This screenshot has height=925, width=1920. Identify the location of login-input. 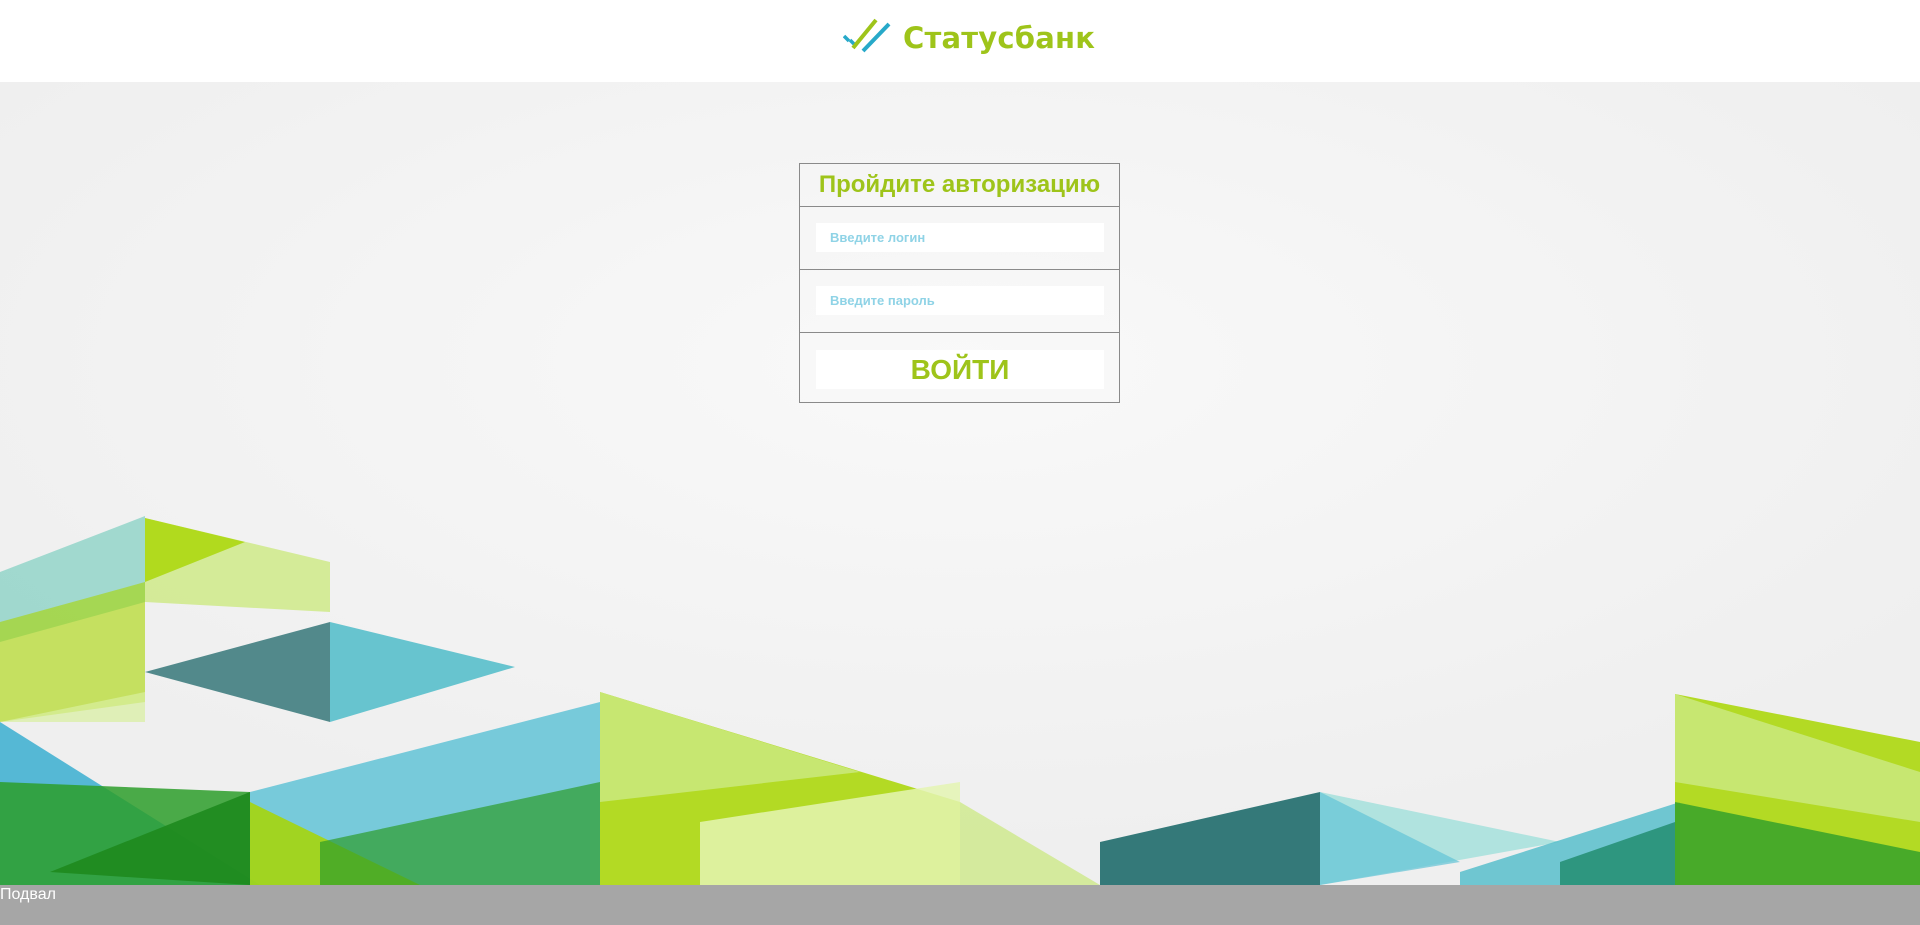
(960, 237).